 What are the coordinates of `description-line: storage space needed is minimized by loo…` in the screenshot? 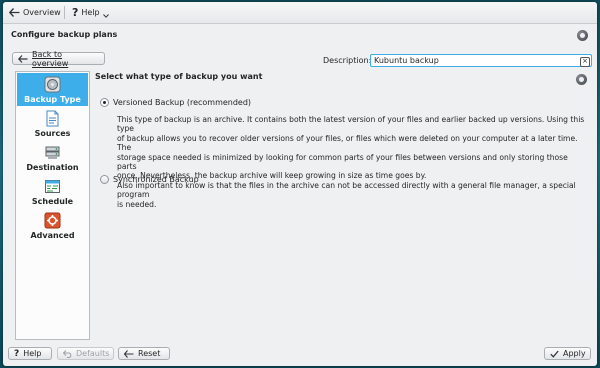 It's located at (342, 162).